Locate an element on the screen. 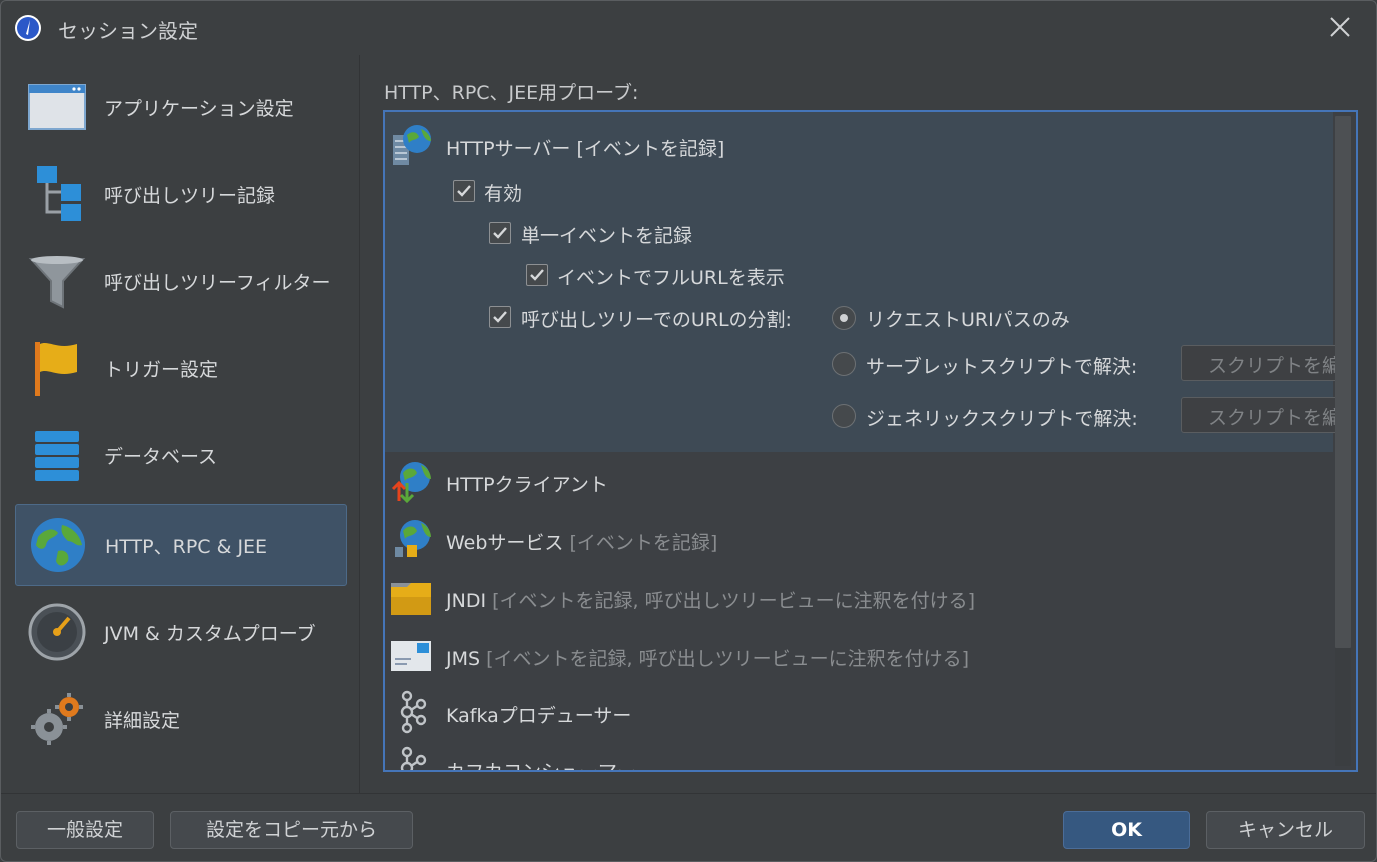 The width and height of the screenshot is (1377, 862). show-full-url-checkbox is located at coordinates (537, 275).